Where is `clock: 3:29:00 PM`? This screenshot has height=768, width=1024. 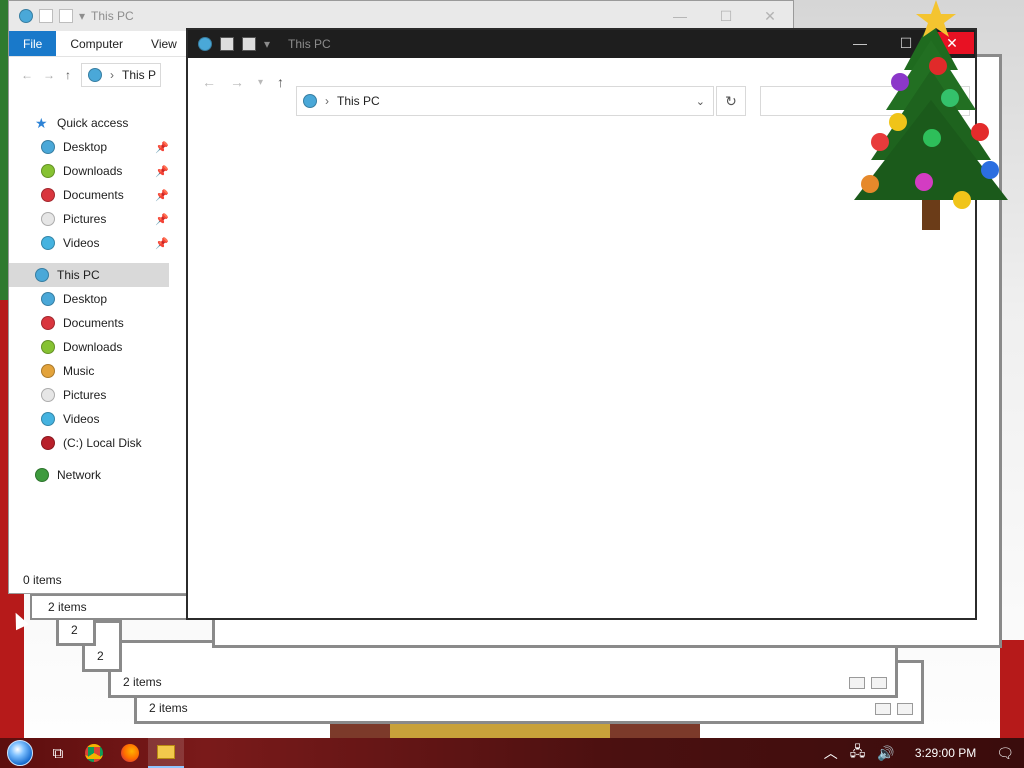
clock: 3:29:00 PM is located at coordinates (945, 753).